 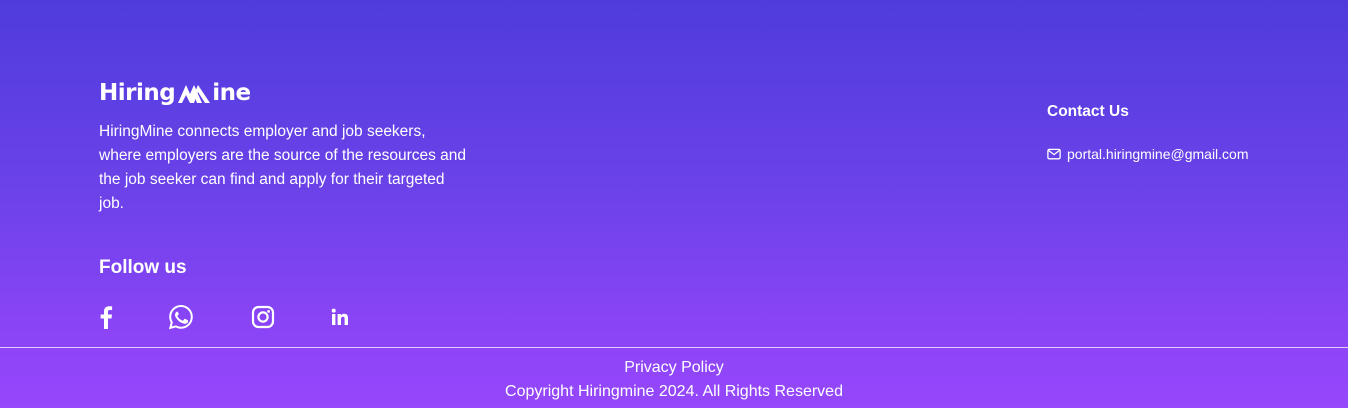 I want to click on linkedin-link, so click(x=340, y=317).